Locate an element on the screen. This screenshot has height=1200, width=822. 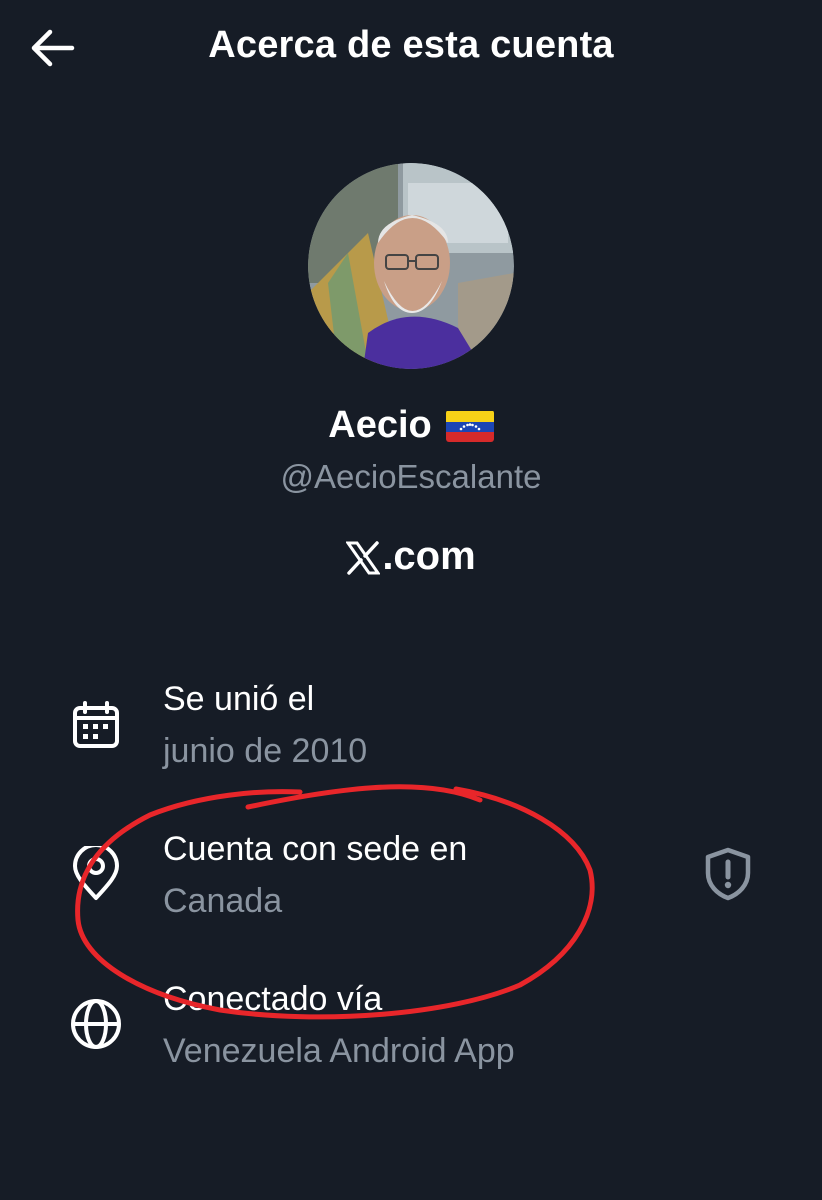
info-row-based-in: Cuenta con sede en Canada is located at coordinates (411, 886).